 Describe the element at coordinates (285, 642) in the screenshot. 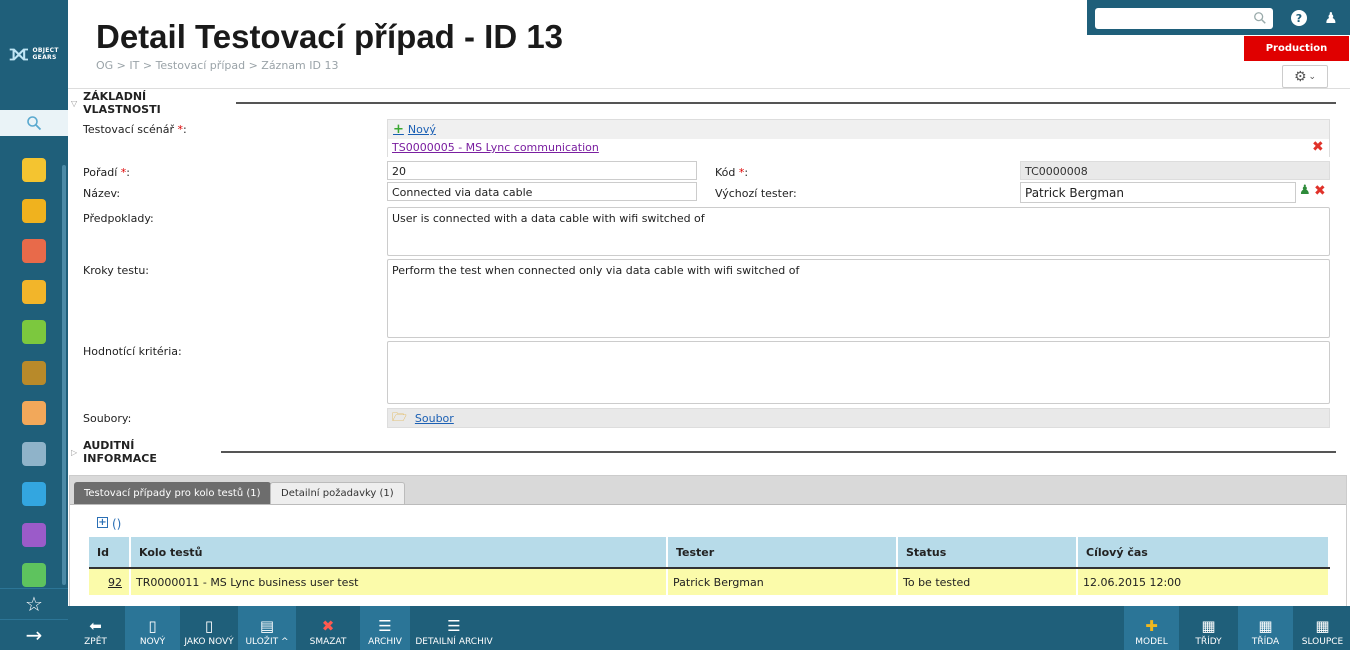

I see `chevron-up-icon: ^` at that location.